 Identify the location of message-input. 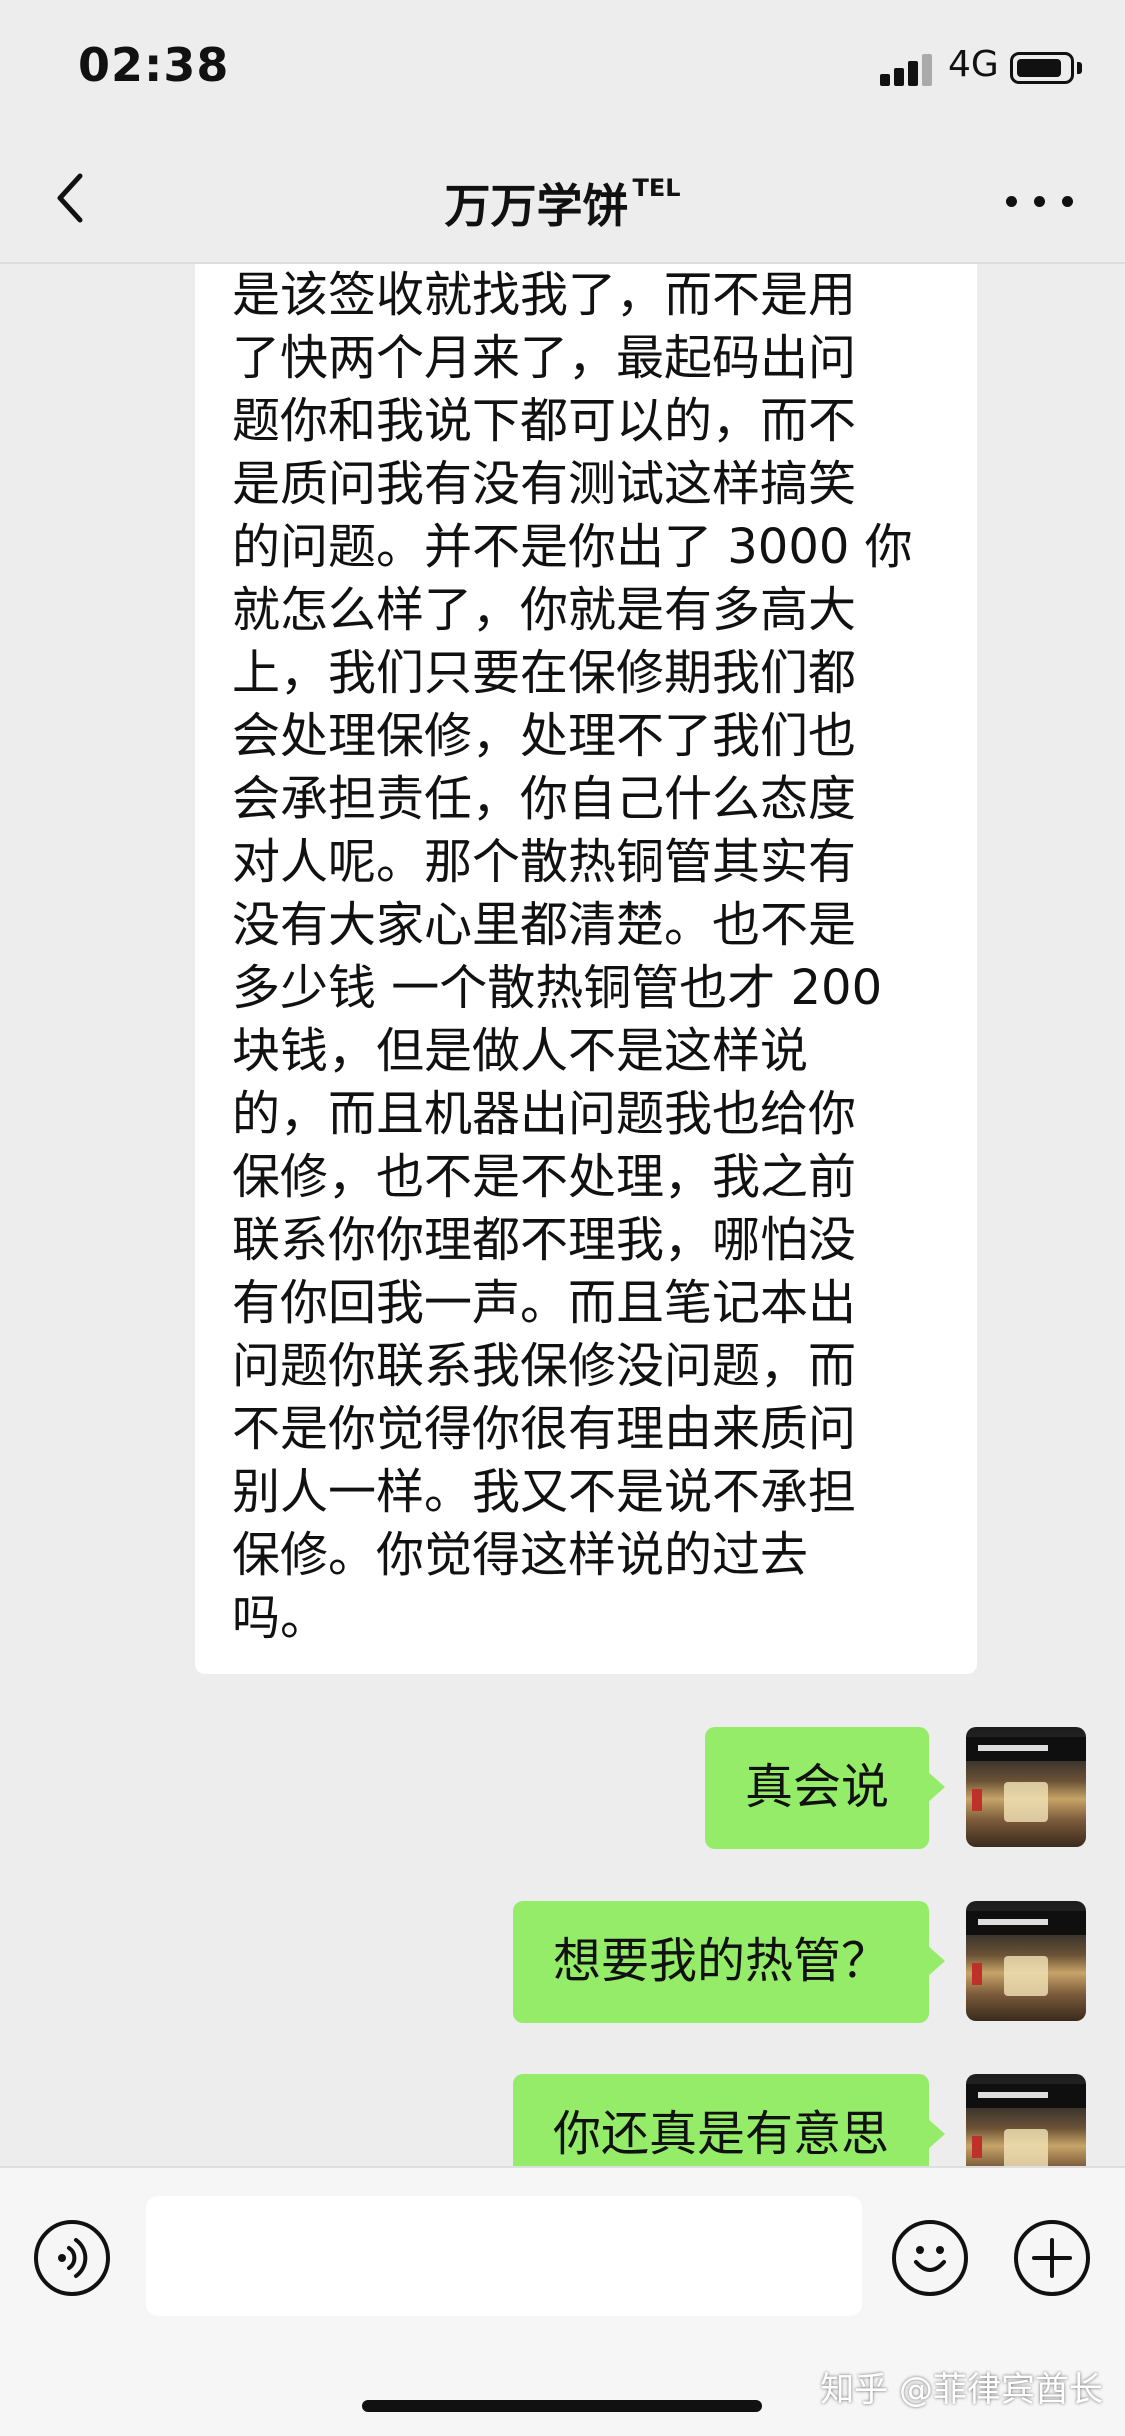
(504, 2256).